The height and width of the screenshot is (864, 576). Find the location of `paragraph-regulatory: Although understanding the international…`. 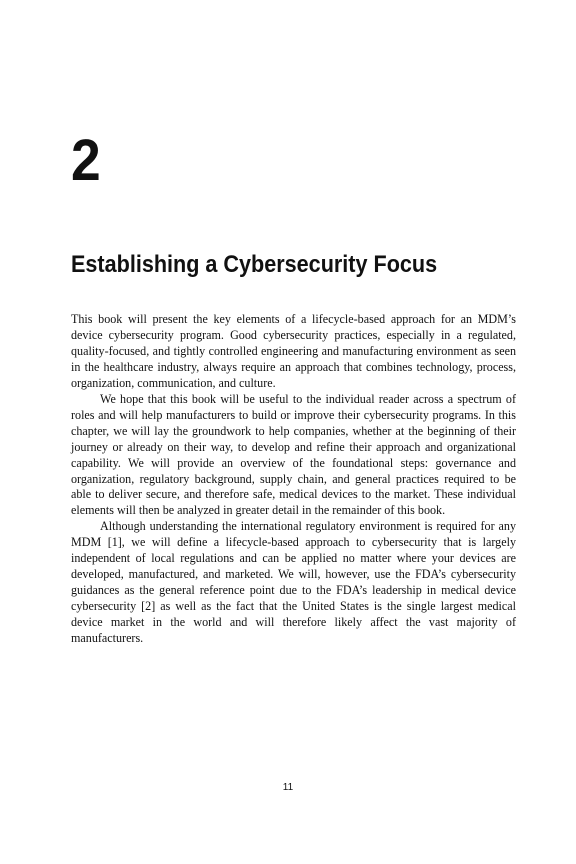

paragraph-regulatory: Although understanding the international… is located at coordinates (293, 582).